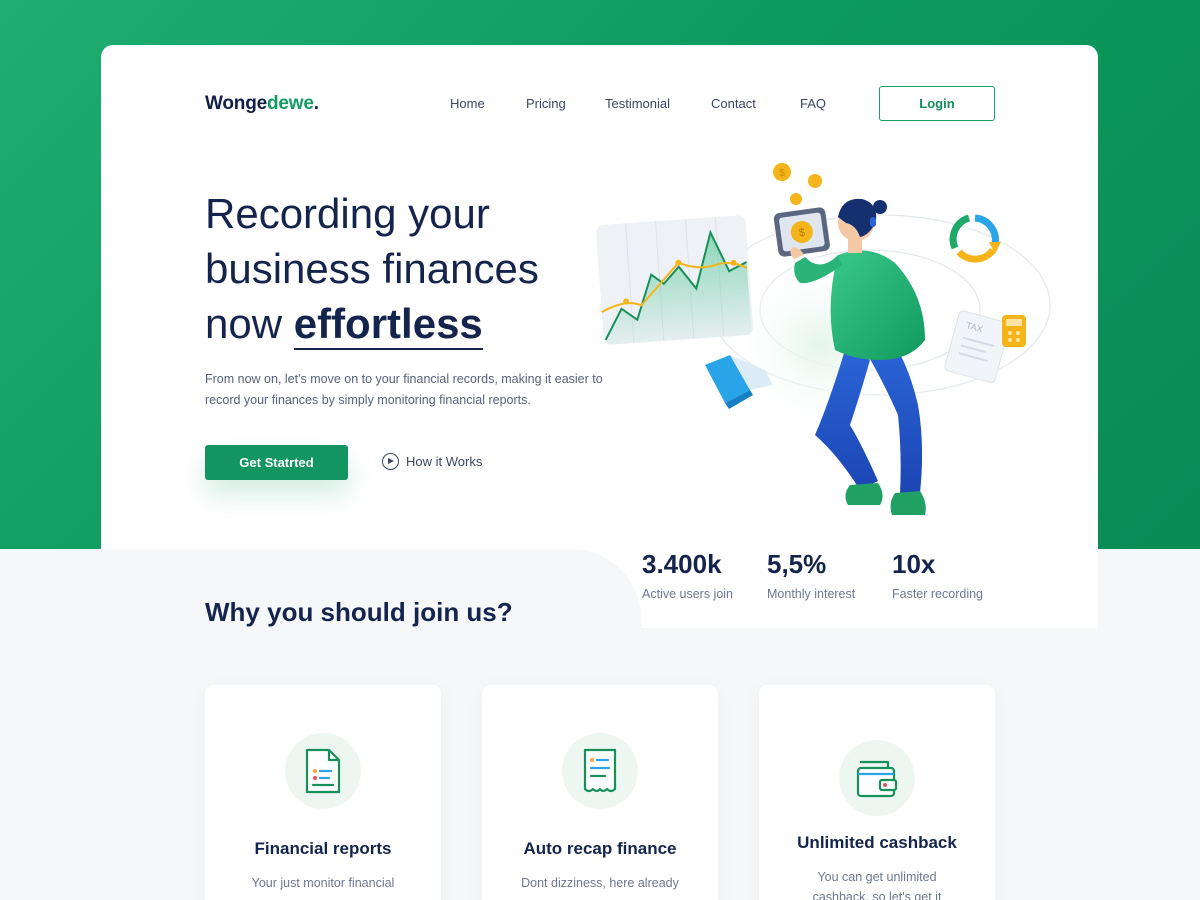 This screenshot has width=1200, height=900. What do you see at coordinates (323, 848) in the screenshot?
I see `feature-title: Financial reports` at bounding box center [323, 848].